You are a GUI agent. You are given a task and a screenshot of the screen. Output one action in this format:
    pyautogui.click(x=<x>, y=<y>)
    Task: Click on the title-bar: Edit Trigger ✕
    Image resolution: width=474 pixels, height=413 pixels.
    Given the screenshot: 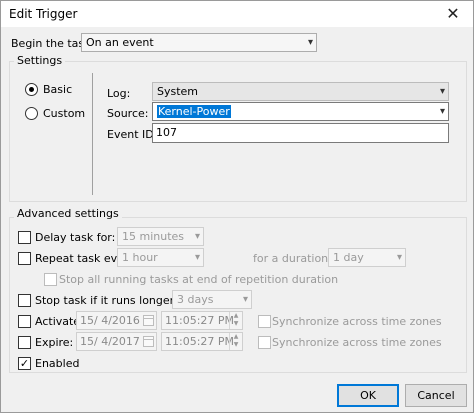 What is the action you would take?
    pyautogui.click(x=237, y=14)
    